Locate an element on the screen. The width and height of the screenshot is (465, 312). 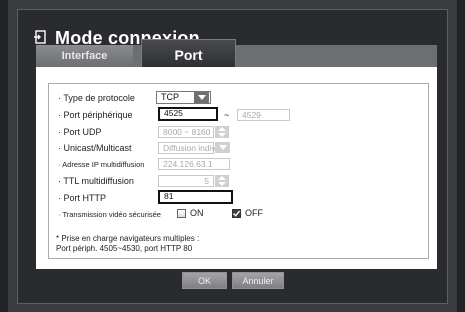
device-port-end-input: 4529 is located at coordinates (263, 115).